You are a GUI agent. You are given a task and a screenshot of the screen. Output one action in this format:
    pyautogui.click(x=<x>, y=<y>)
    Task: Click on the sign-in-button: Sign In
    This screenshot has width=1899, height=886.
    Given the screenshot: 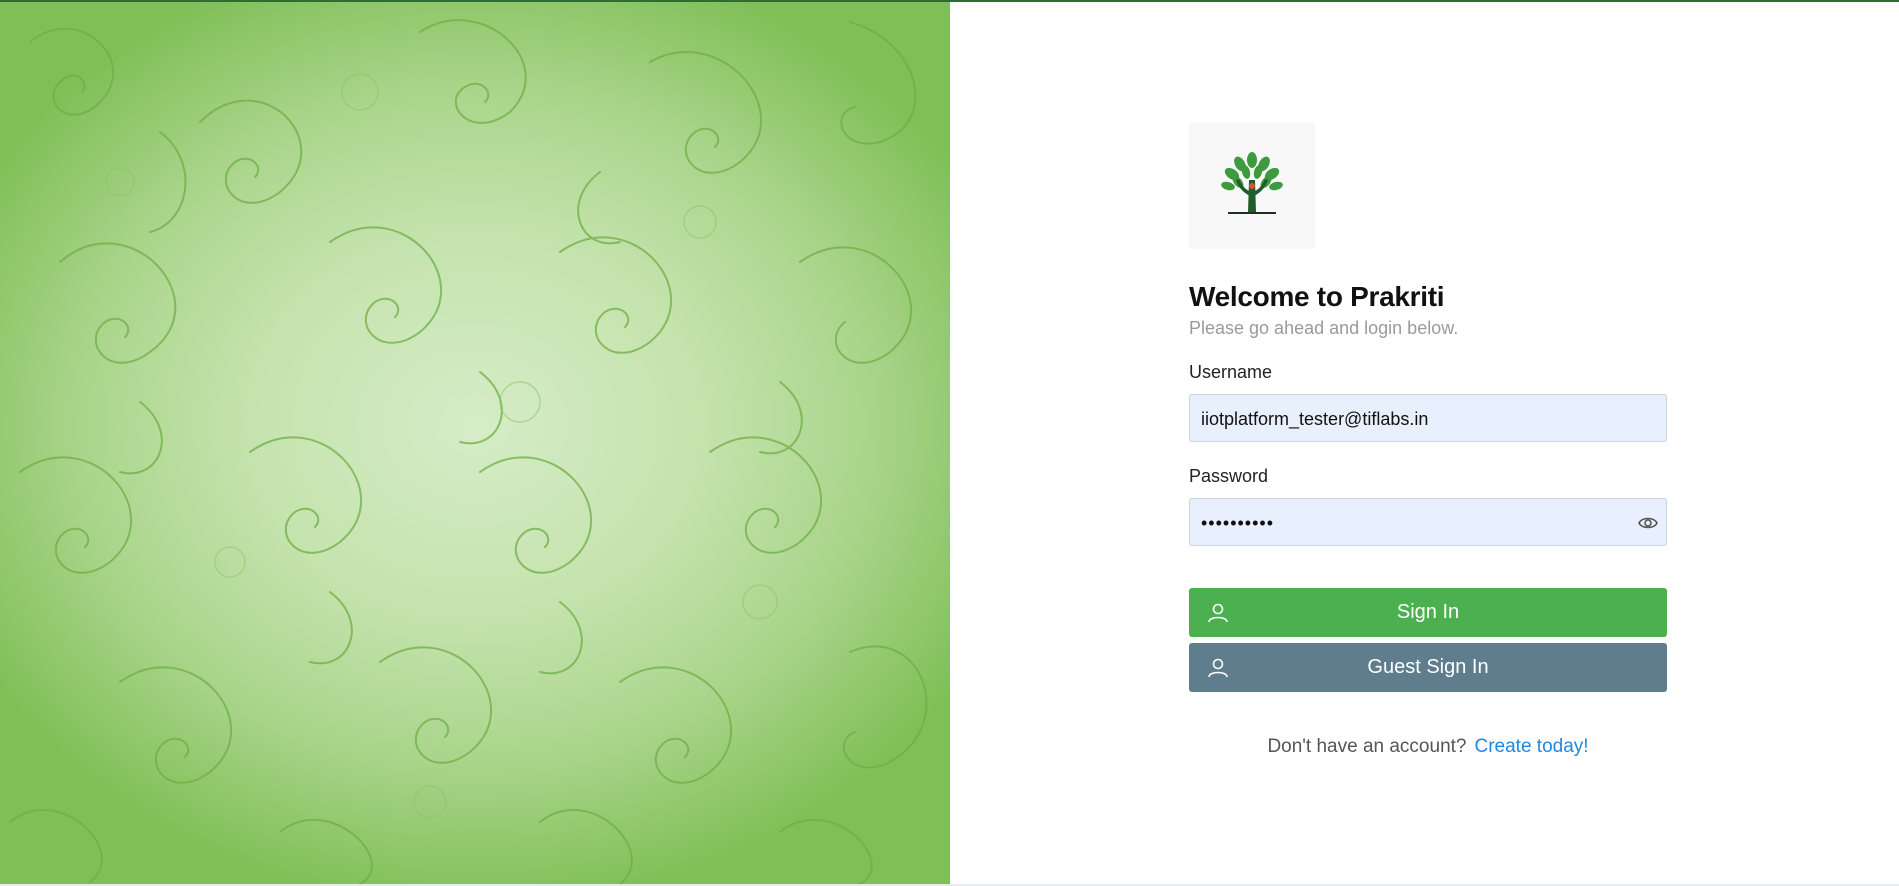 What is the action you would take?
    pyautogui.click(x=1428, y=612)
    